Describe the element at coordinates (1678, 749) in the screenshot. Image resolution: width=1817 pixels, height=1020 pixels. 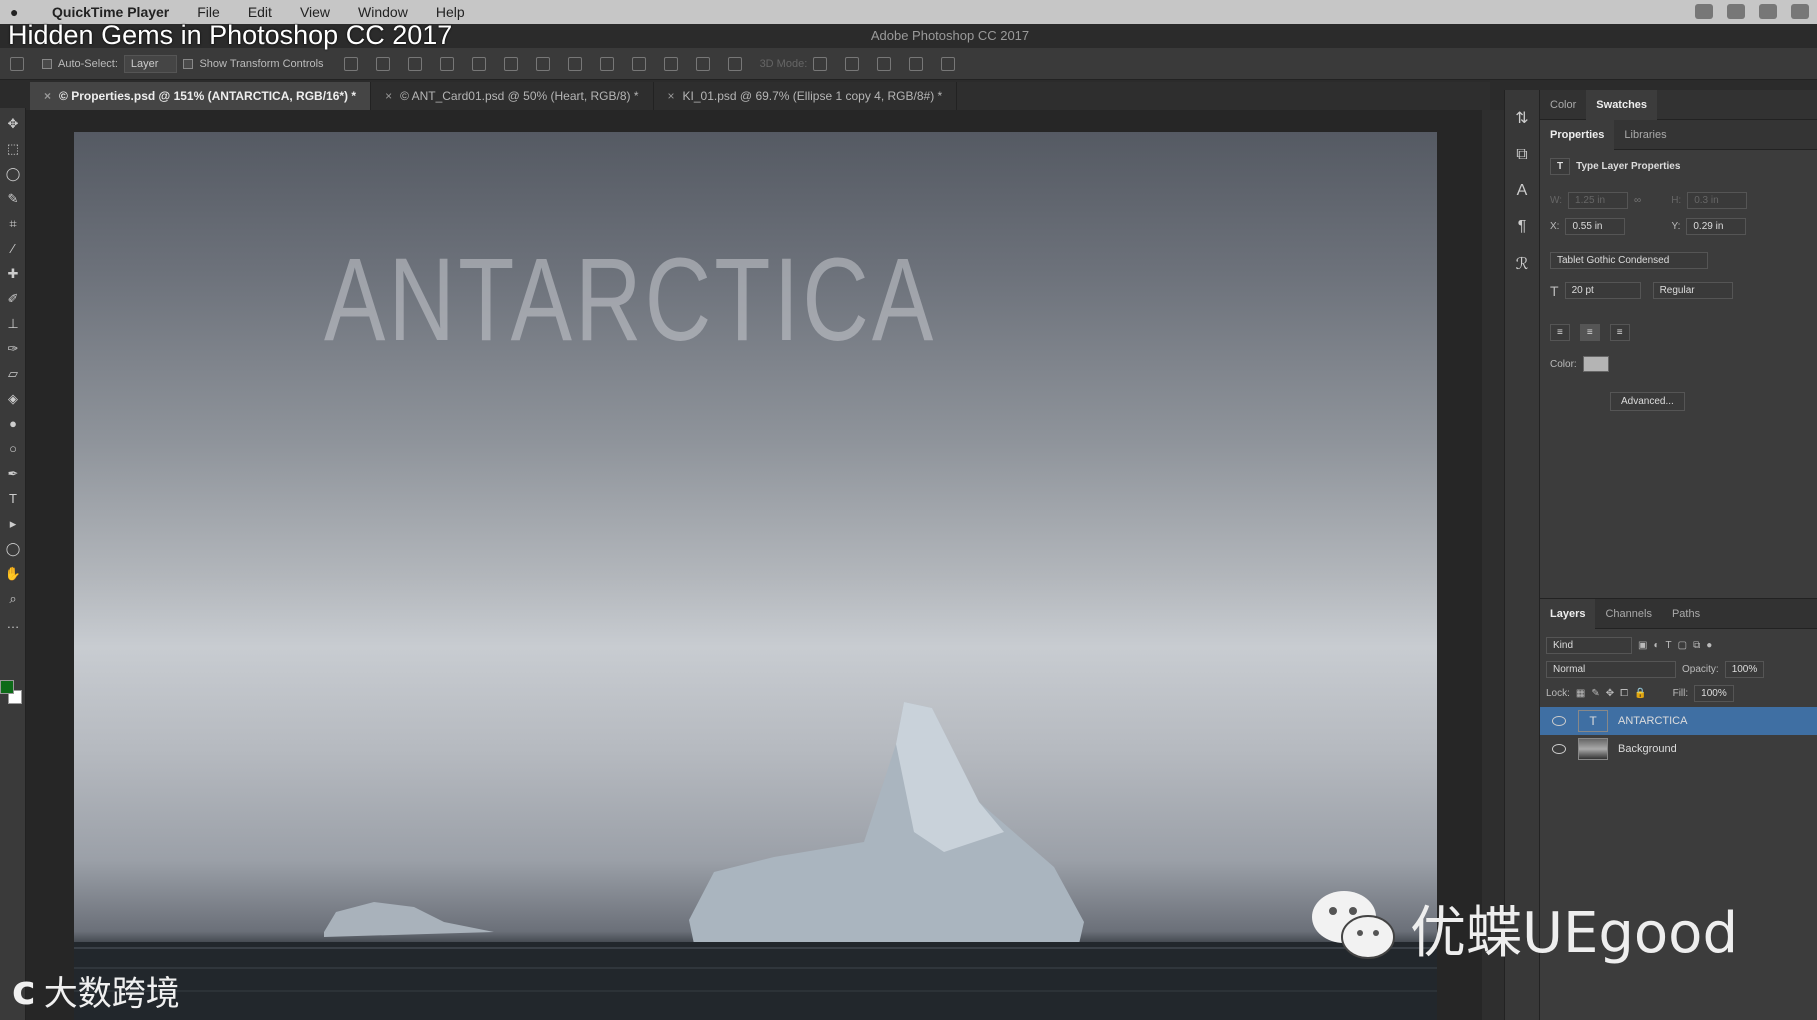
I see `layer-row-background: Background` at that location.